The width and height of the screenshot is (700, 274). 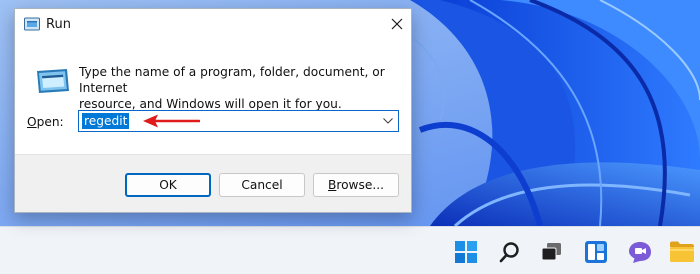 I want to click on chevron-down-icon, so click(x=388, y=121).